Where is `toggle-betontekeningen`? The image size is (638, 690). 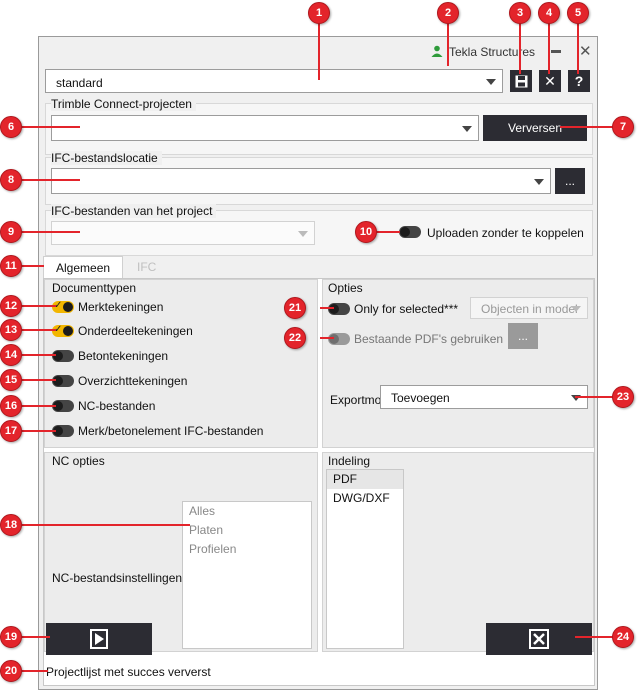 toggle-betontekeningen is located at coordinates (63, 356).